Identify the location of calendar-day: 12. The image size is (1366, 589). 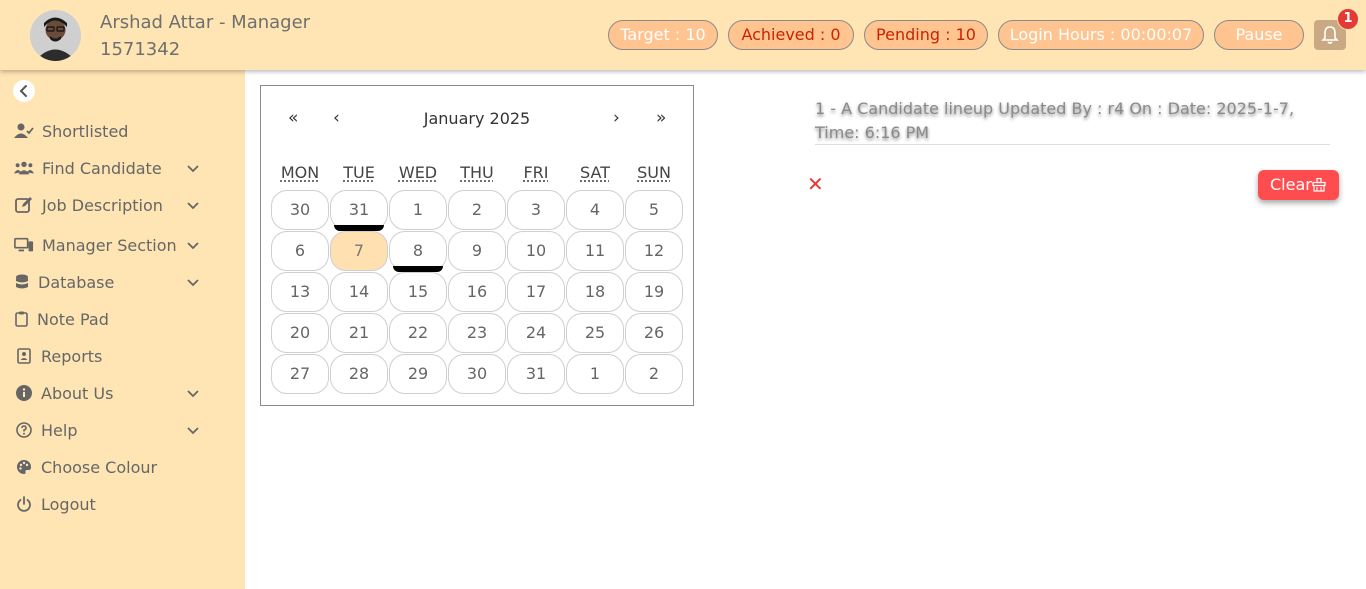
(654, 251).